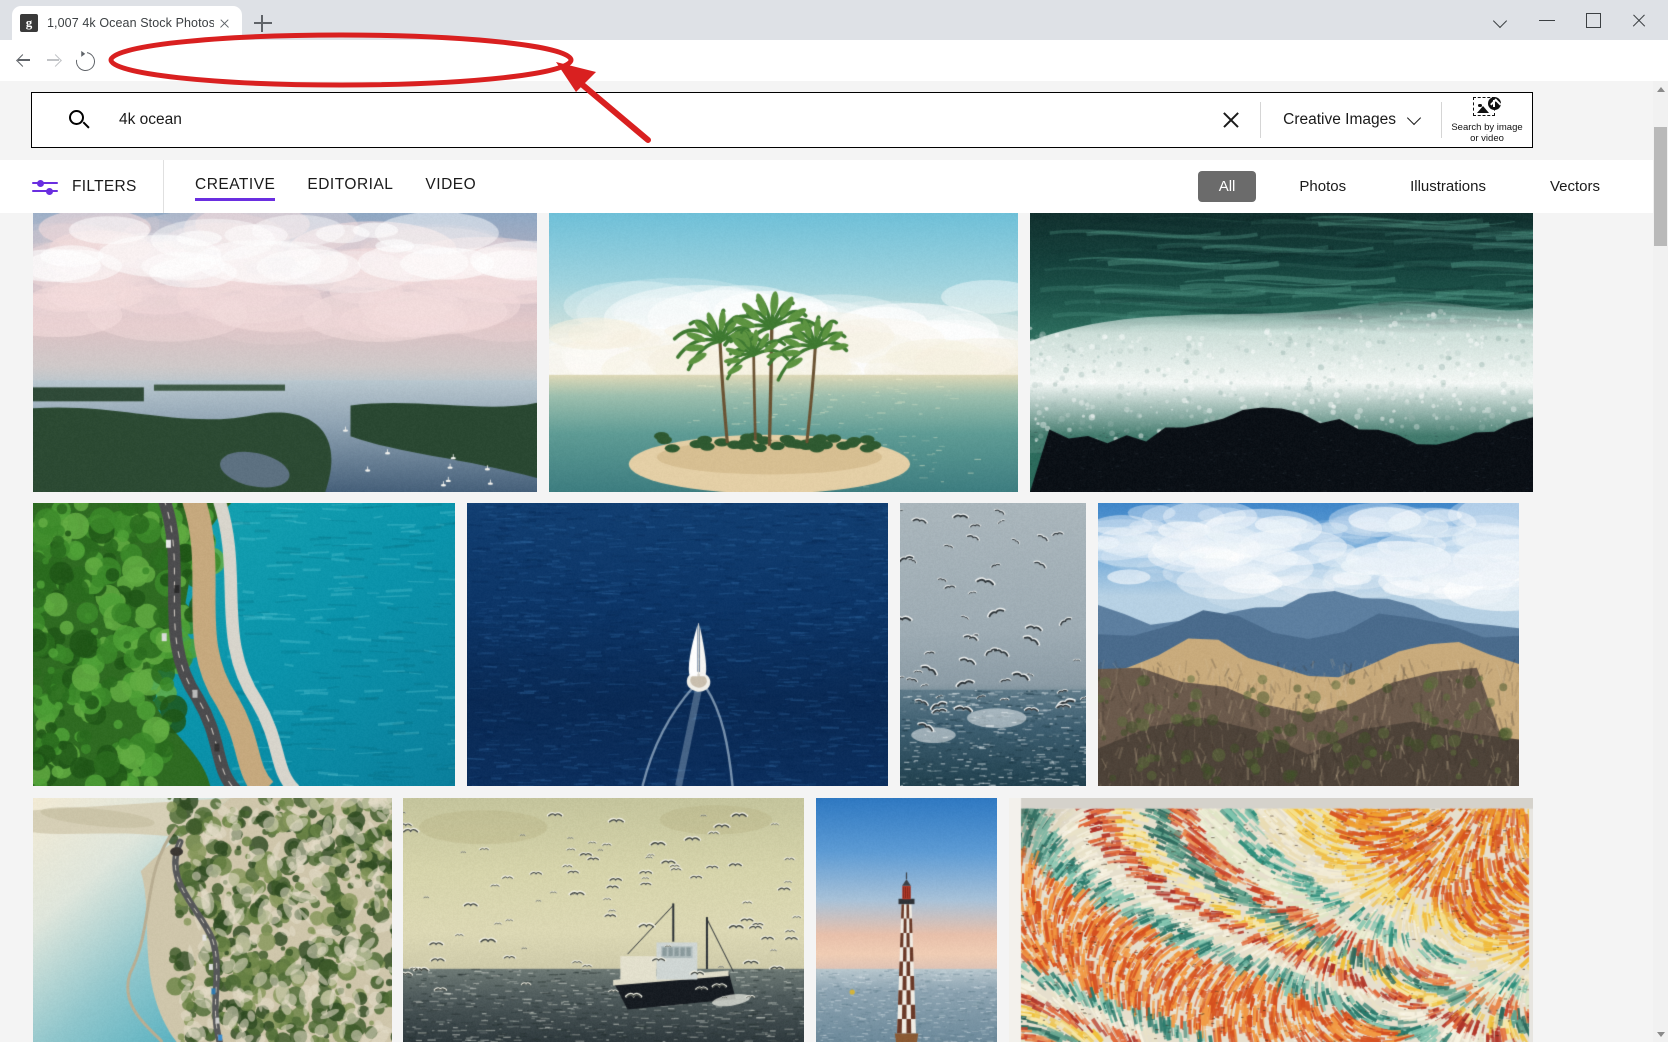 This screenshot has height=1042, width=1668. What do you see at coordinates (1639, 20) in the screenshot?
I see `window-close-icon` at bounding box center [1639, 20].